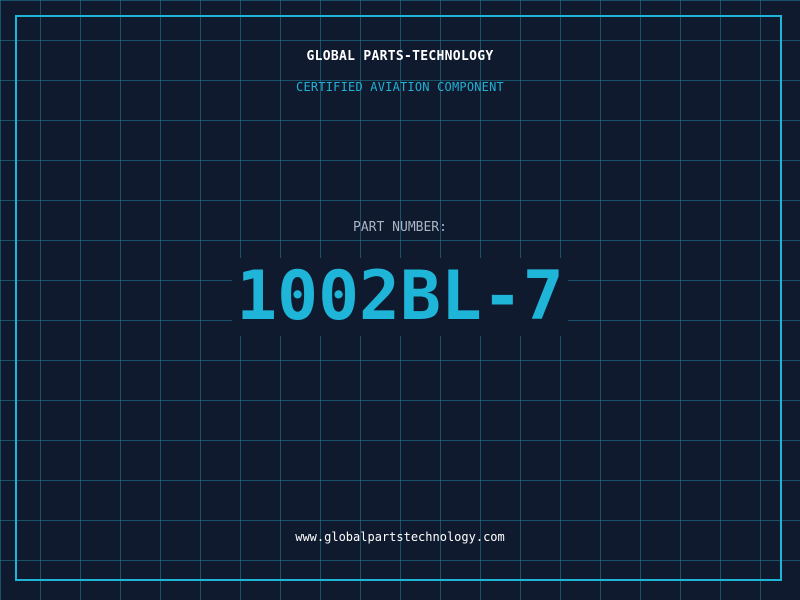  I want to click on part-number-label: PART NUMBER:, so click(400, 227).